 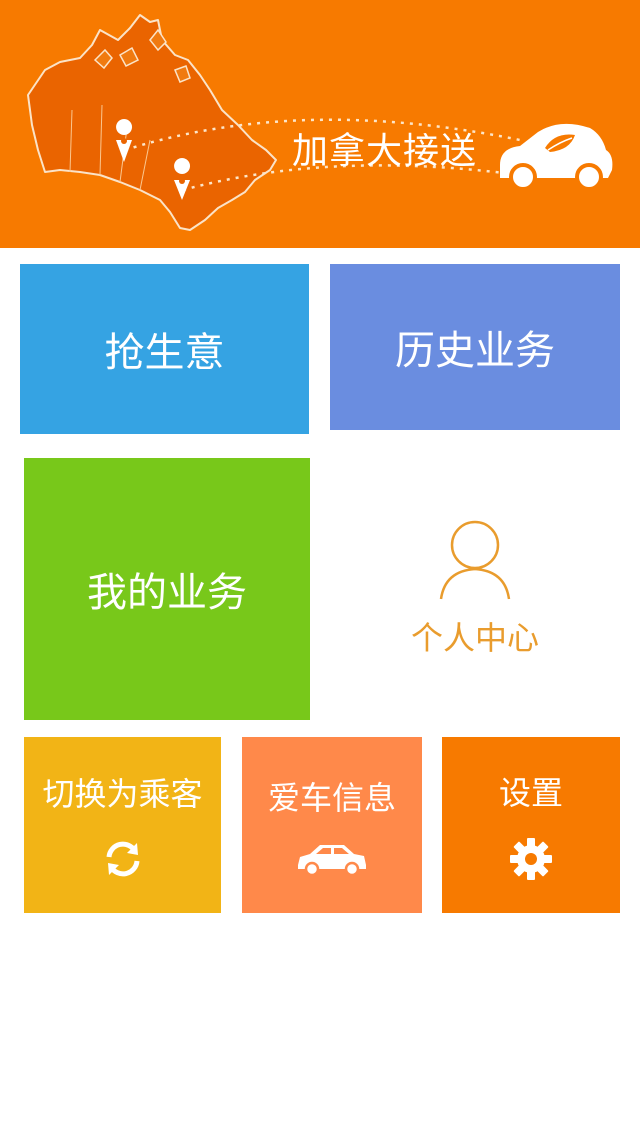 What do you see at coordinates (556, 157) in the screenshot?
I see `car-logo-icon` at bounding box center [556, 157].